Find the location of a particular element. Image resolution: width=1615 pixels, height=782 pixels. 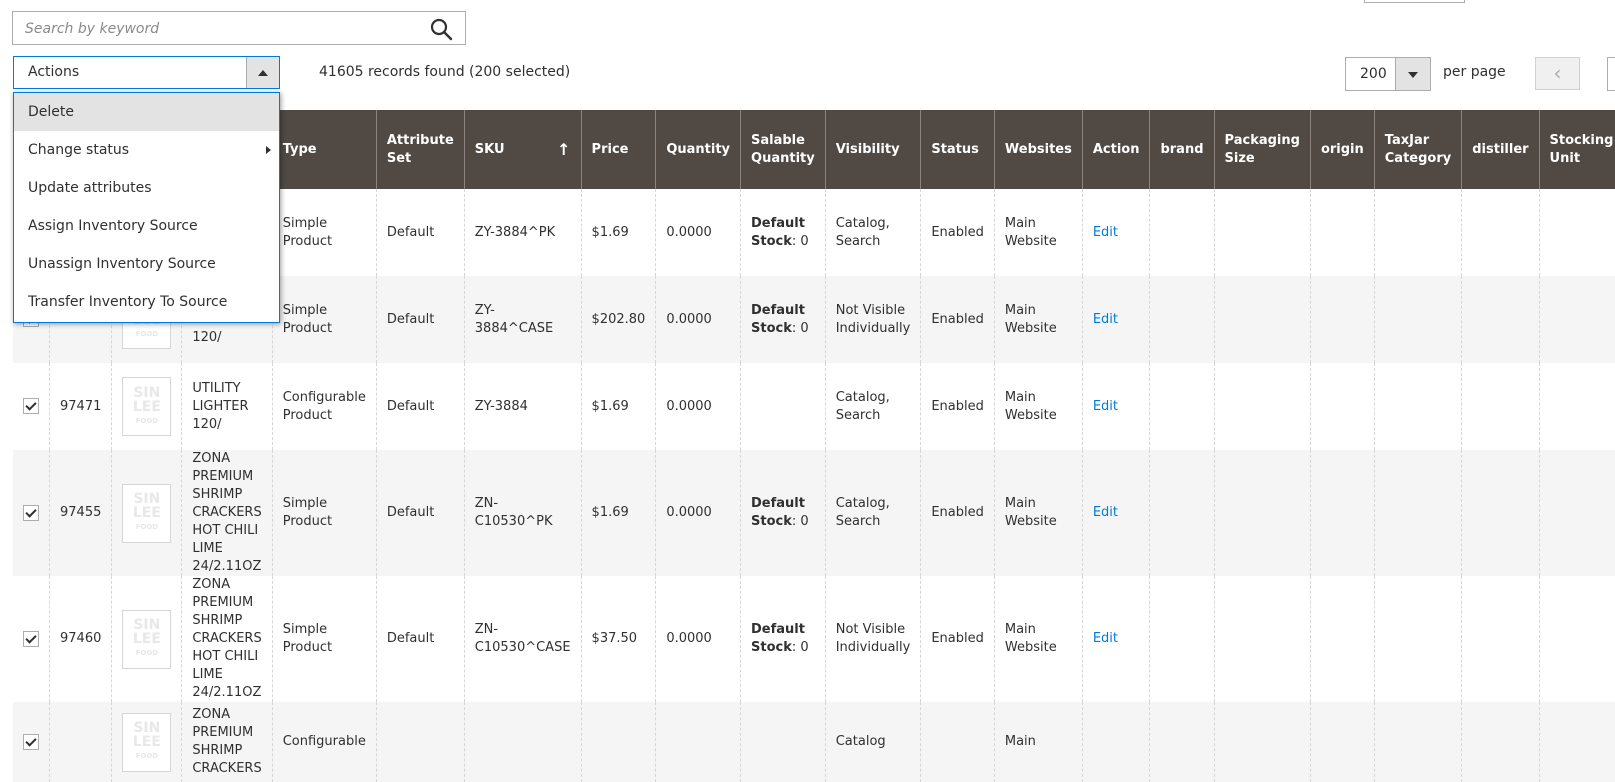

filters-button-edge is located at coordinates (1414, 1).